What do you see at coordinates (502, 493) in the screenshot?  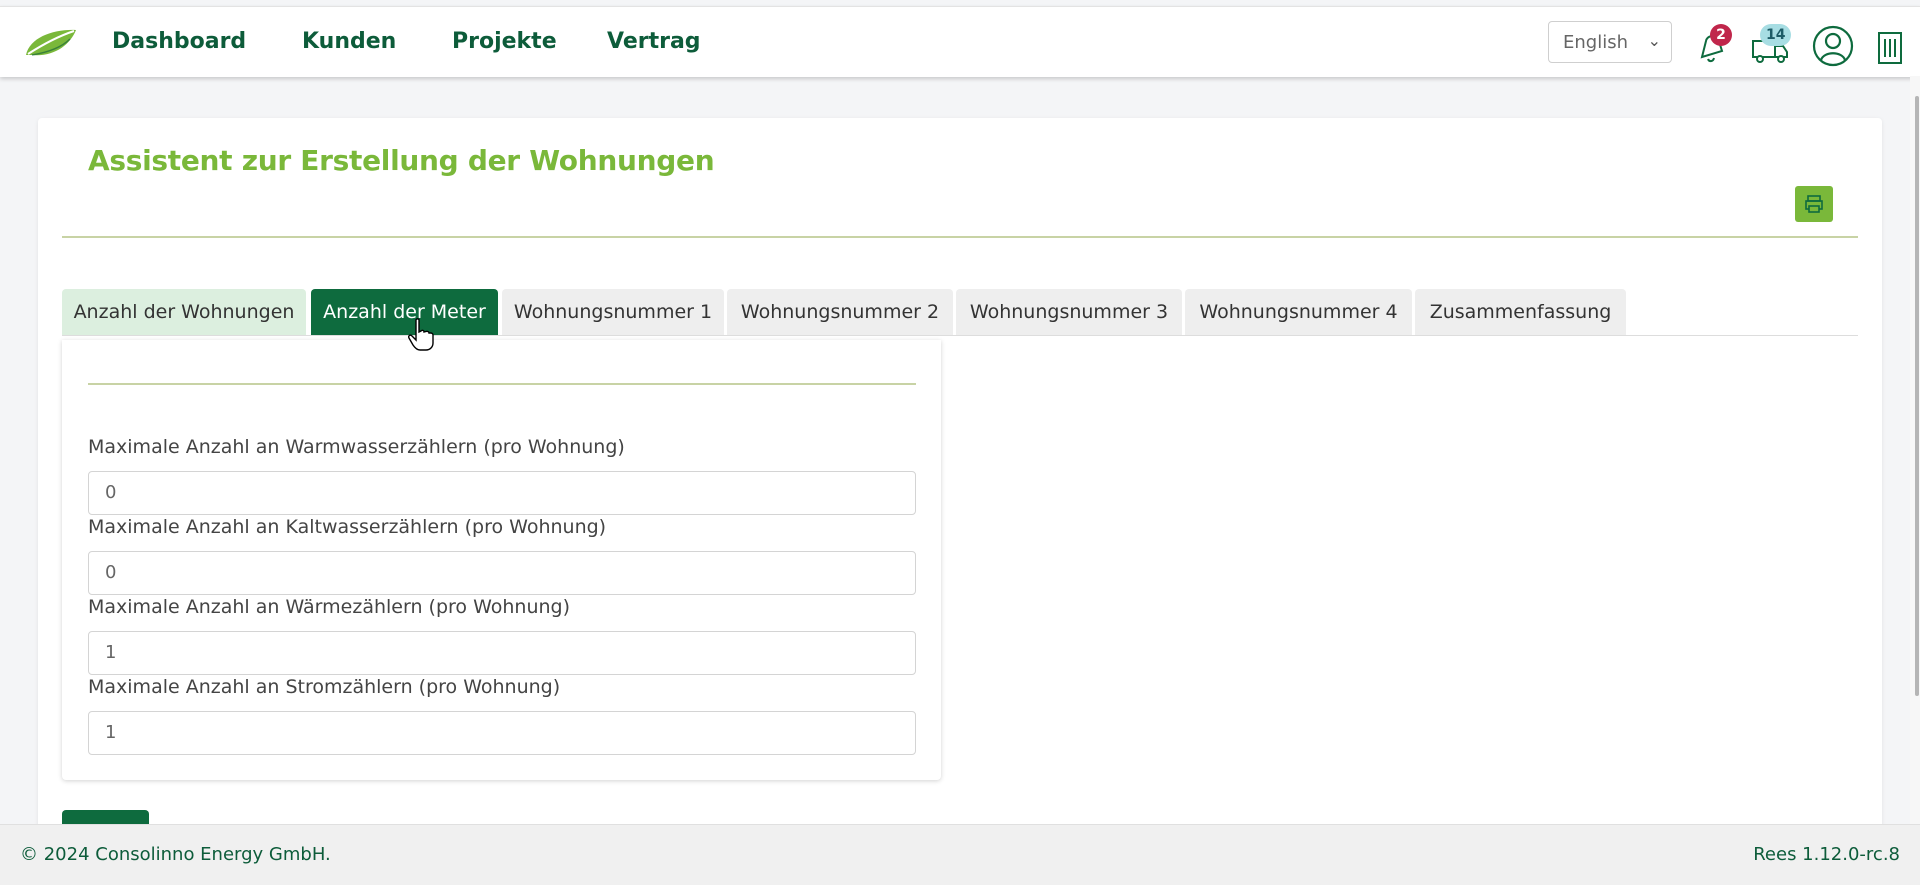 I see `warmwasser-input: 0` at bounding box center [502, 493].